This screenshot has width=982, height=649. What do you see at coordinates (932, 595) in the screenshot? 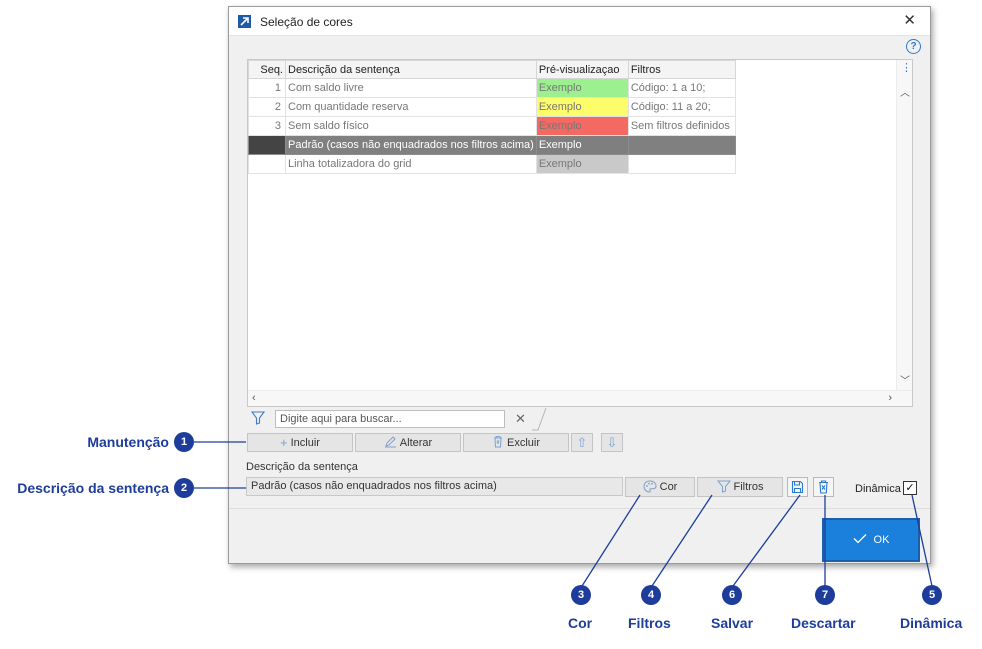
I see `callout-badge-5: 5` at bounding box center [932, 595].